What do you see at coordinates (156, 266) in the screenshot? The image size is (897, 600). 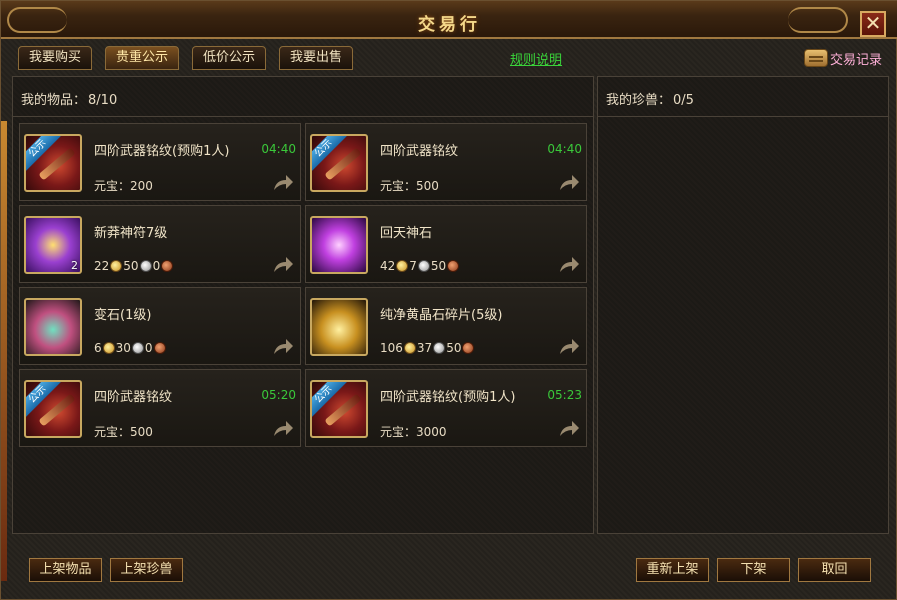 I see `copper-value: 0` at bounding box center [156, 266].